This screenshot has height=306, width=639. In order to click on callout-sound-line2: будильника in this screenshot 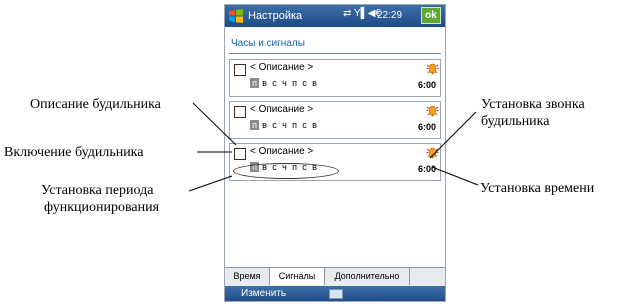, I will do `click(515, 121)`.